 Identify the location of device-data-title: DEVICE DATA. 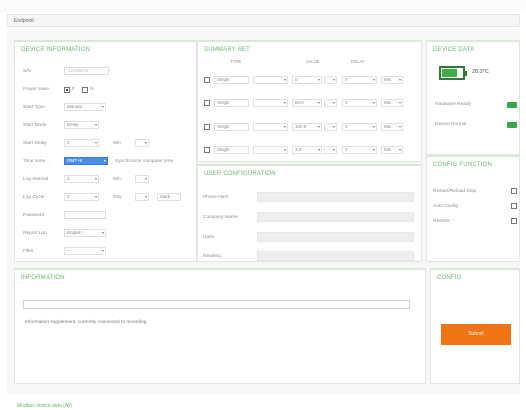
(454, 50).